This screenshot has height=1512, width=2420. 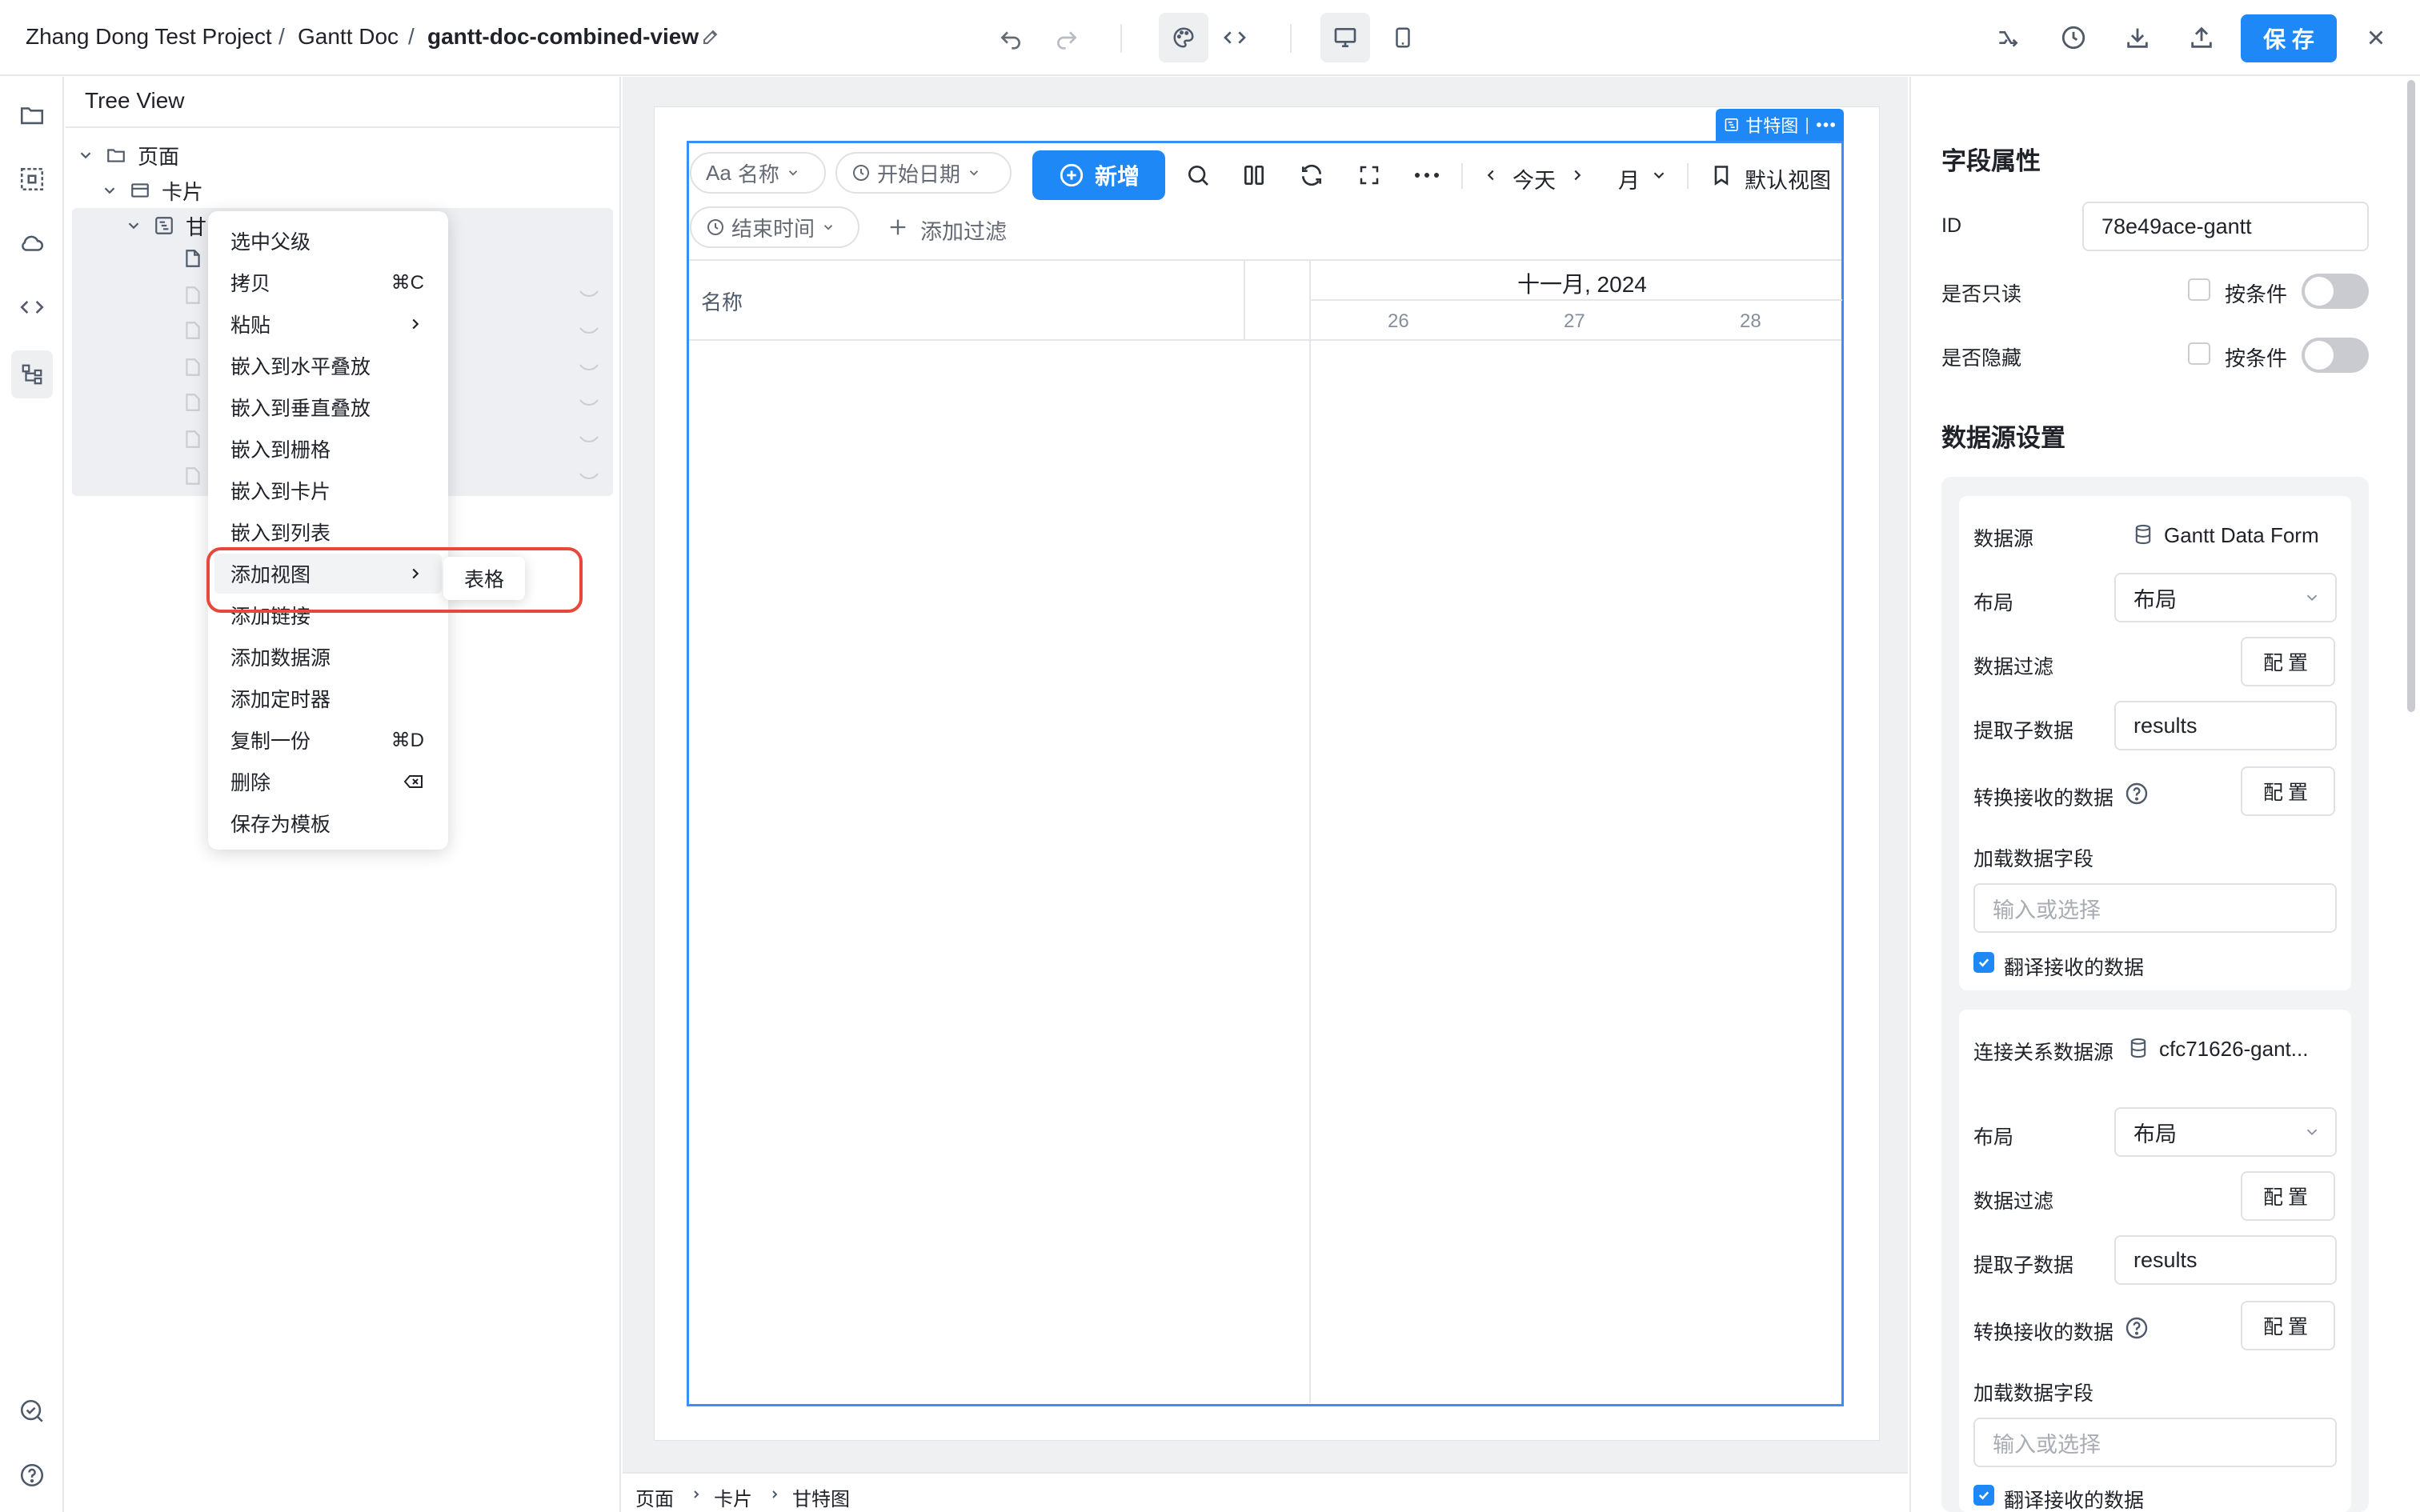 What do you see at coordinates (722, 301) in the screenshot?
I see `column-header-name: 名称` at bounding box center [722, 301].